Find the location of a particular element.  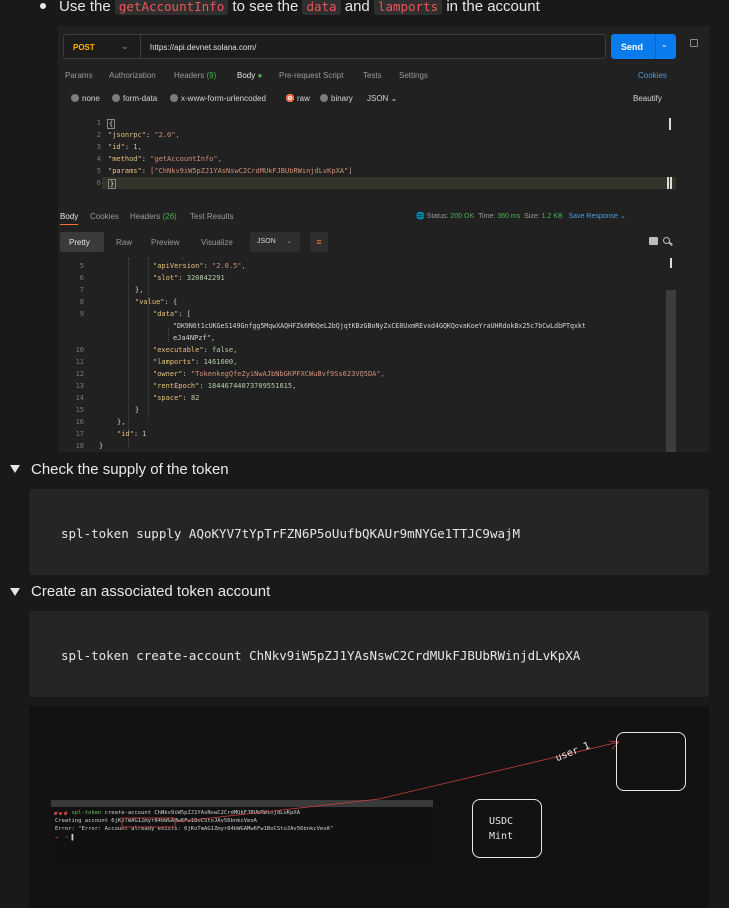

tab-body: Body ● is located at coordinates (249, 75).